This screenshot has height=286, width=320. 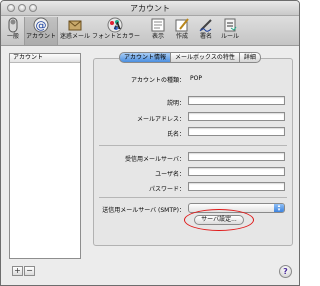 What do you see at coordinates (236, 131) in the screenshot?
I see `full-name-field` at bounding box center [236, 131].